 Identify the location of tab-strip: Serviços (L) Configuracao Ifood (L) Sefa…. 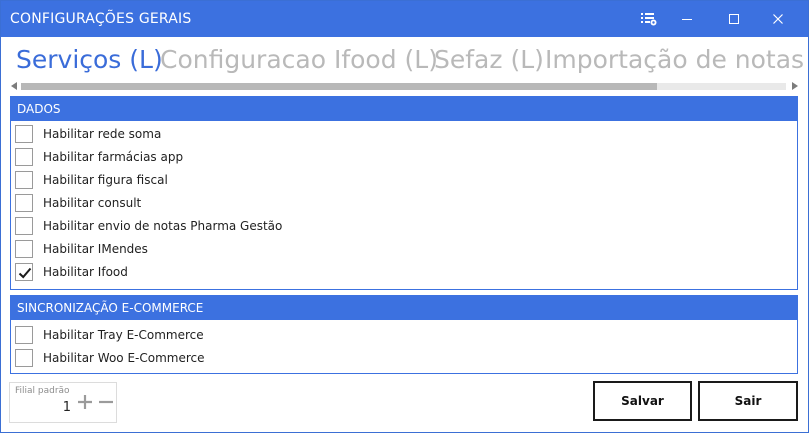
(404, 61).